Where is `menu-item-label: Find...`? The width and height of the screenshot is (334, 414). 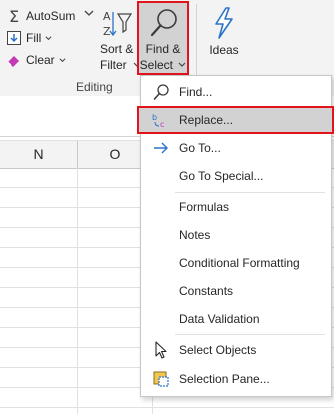 menu-item-label: Find... is located at coordinates (196, 92).